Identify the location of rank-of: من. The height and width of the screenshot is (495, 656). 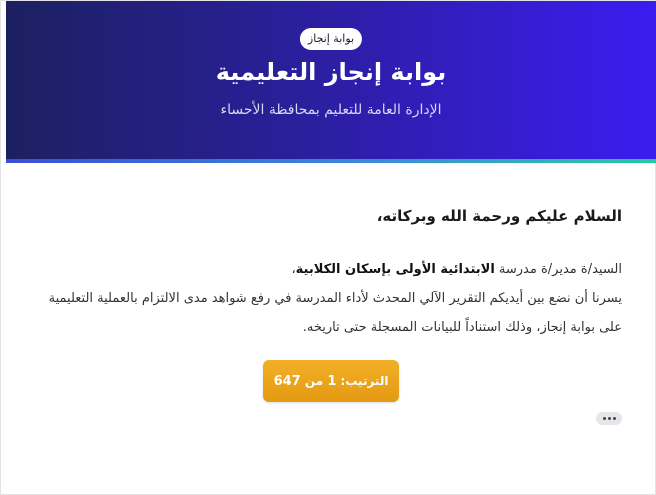
(314, 381).